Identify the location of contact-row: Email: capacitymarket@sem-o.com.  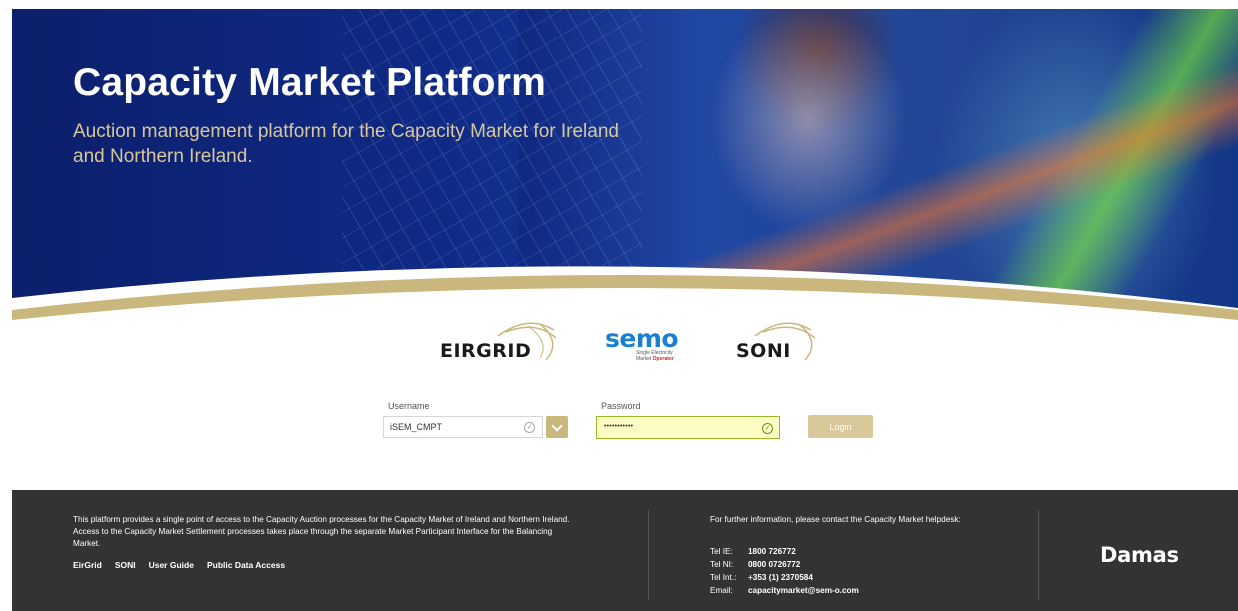
(784, 590).